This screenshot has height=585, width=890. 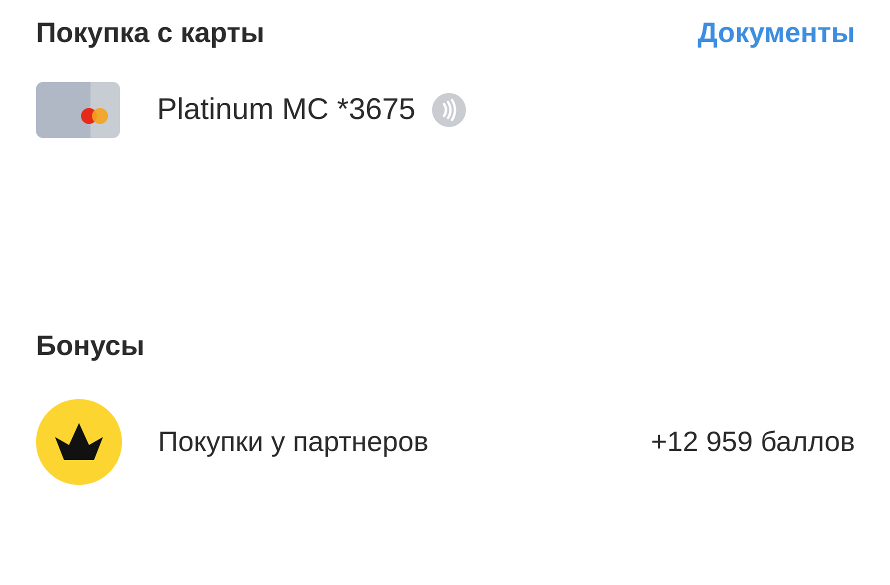 I want to click on card-name: Platinum MC *3675, so click(x=286, y=110).